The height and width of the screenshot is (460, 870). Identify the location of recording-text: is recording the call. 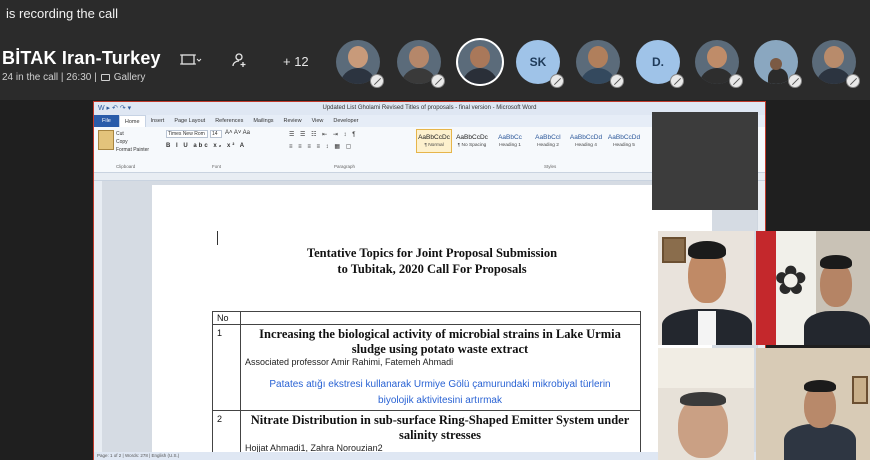
(62, 13).